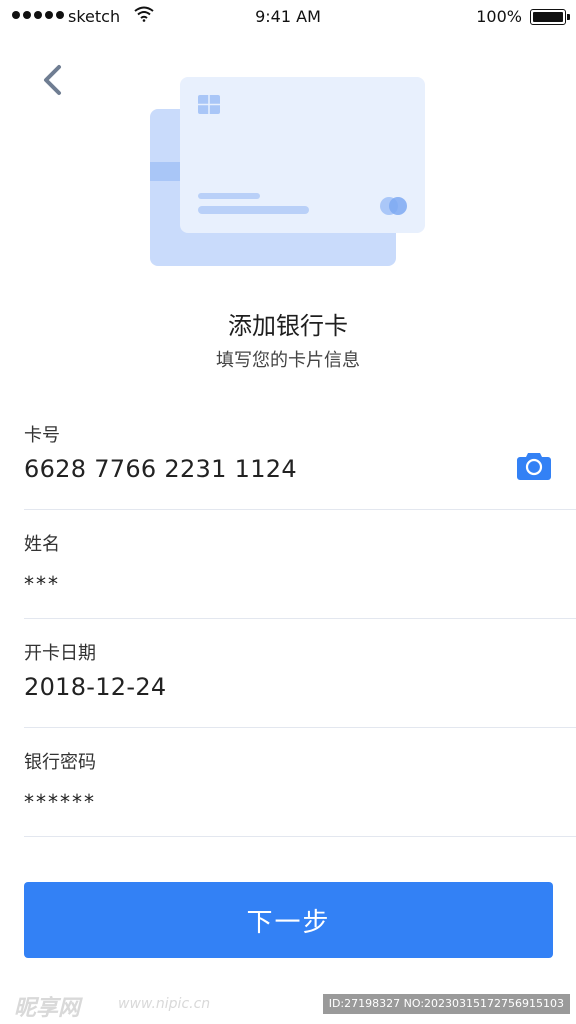 The width and height of the screenshot is (576, 1024). What do you see at coordinates (60, 802) in the screenshot?
I see `password-input: ******` at bounding box center [60, 802].